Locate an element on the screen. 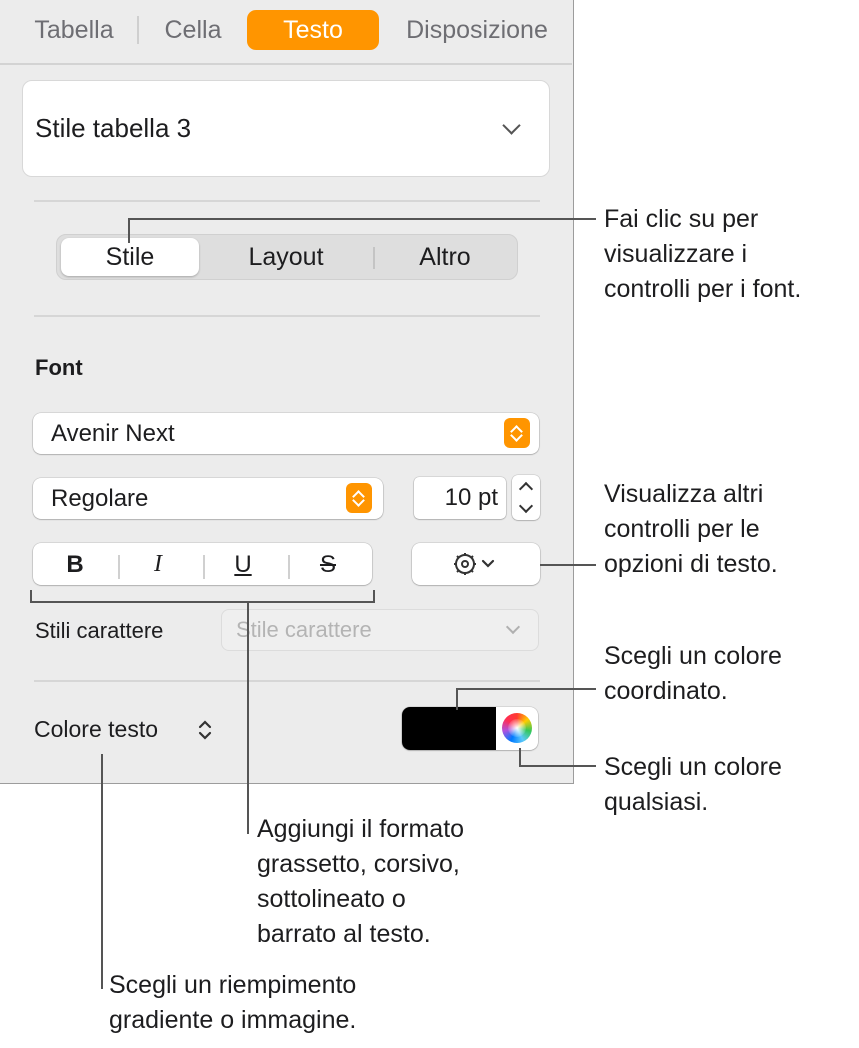 Image resolution: width=859 pixels, height=1048 pixels. color-well is located at coordinates (449, 728).